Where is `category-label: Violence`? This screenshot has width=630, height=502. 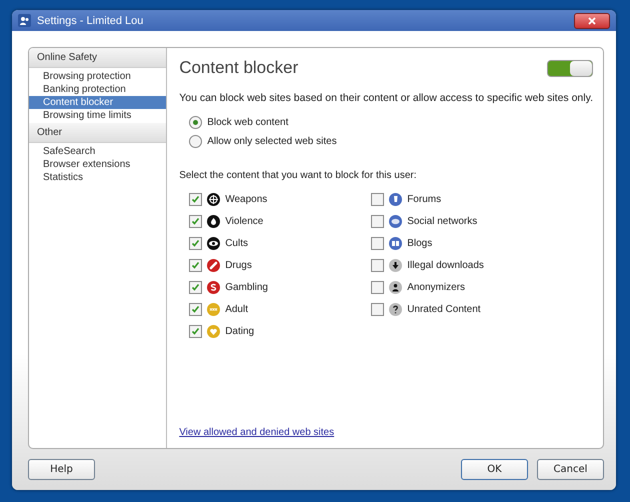
category-label: Violence is located at coordinates (244, 221).